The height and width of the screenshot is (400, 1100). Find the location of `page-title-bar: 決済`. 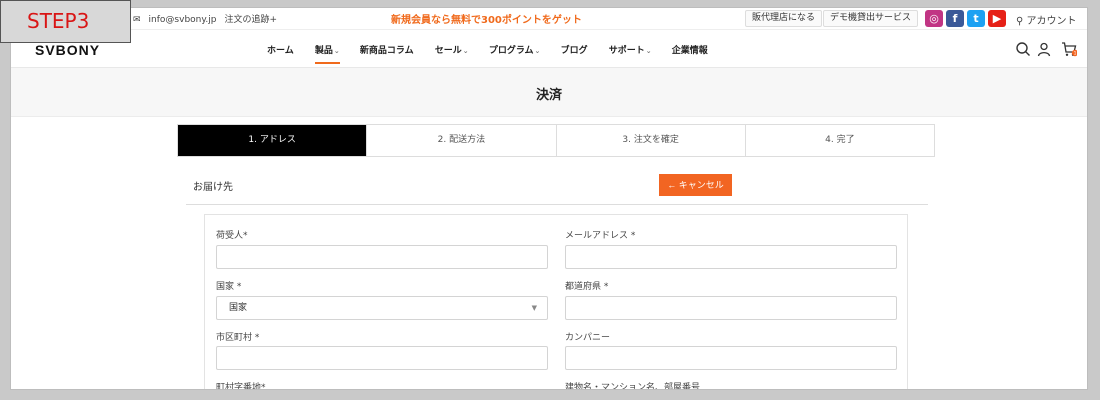

page-title-bar: 決済 is located at coordinates (549, 92).